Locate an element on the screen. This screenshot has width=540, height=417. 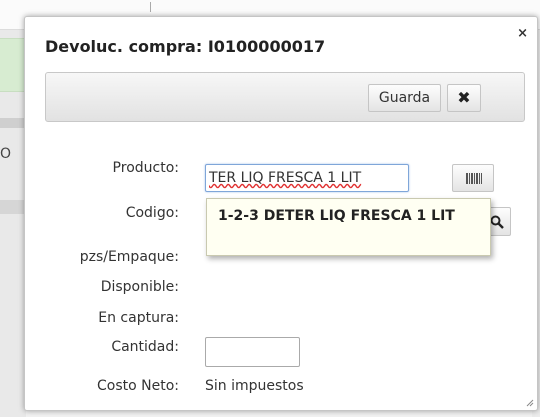
search-icon is located at coordinates (497, 222).